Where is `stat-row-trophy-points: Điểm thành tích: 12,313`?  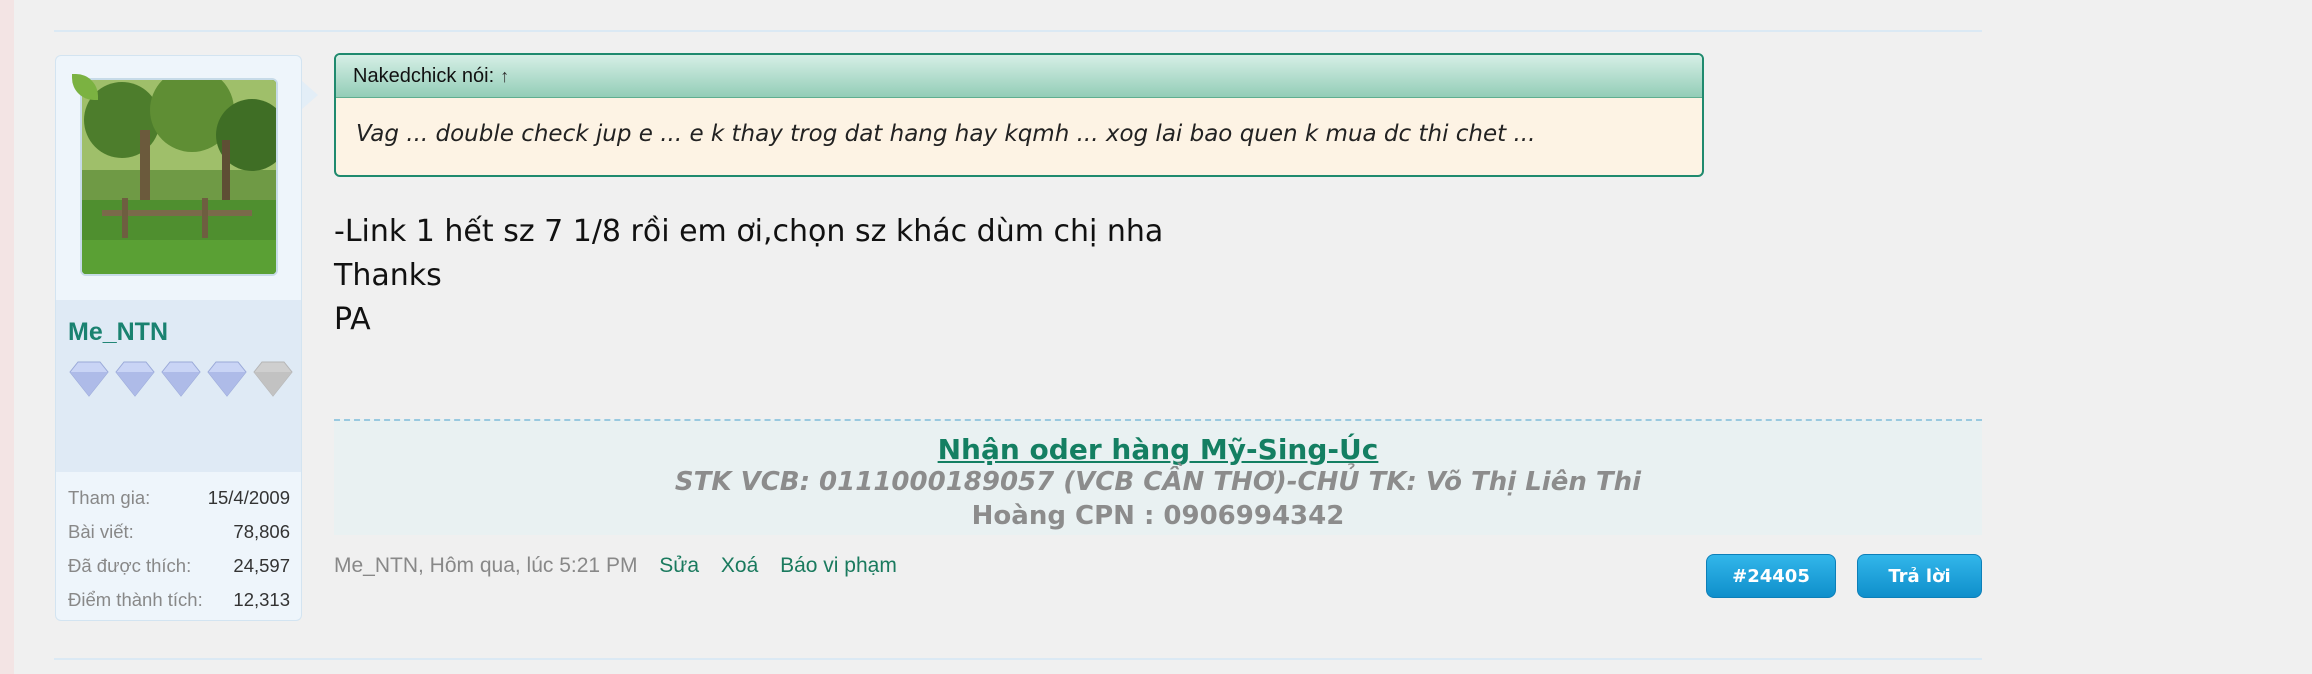
stat-row-trophy-points: Điểm thành tích: 12,313 is located at coordinates (179, 599).